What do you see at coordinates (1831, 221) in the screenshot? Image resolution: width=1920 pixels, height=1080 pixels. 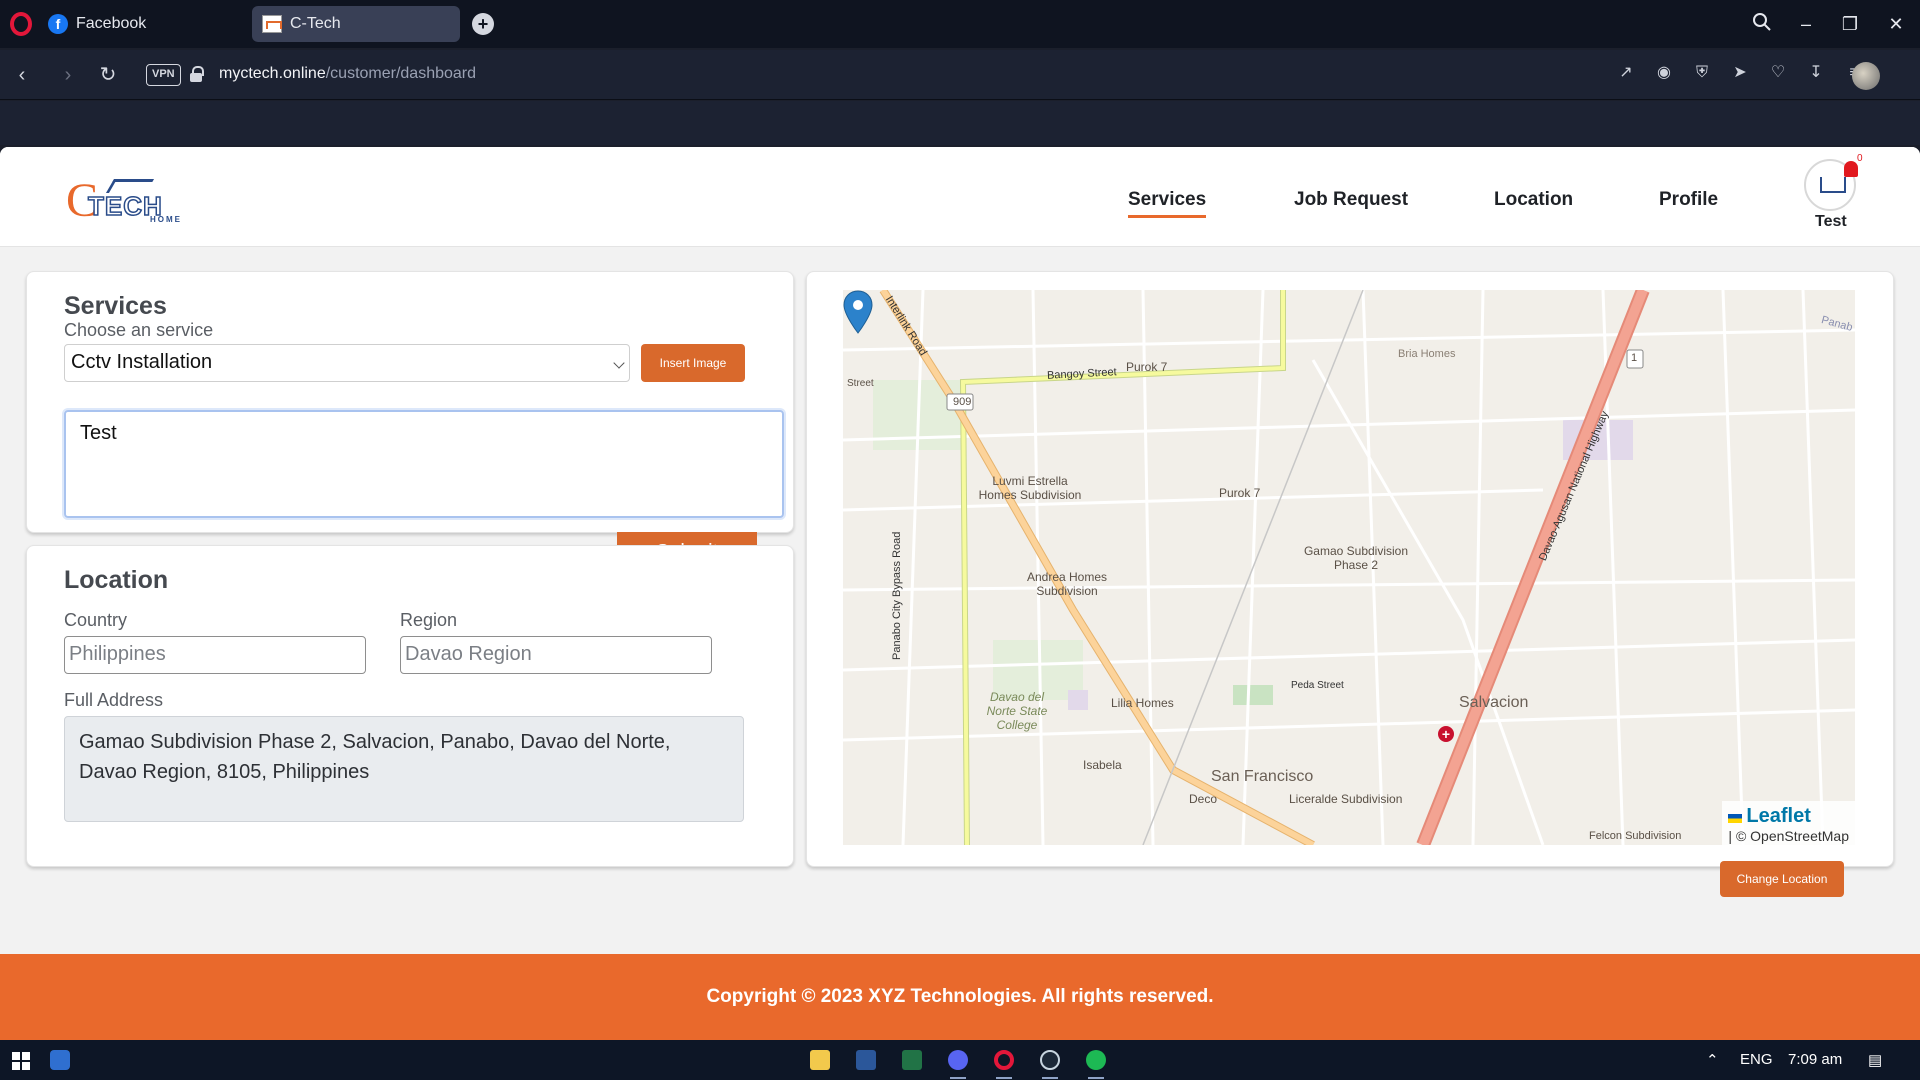 I see `user-name: Test` at bounding box center [1831, 221].